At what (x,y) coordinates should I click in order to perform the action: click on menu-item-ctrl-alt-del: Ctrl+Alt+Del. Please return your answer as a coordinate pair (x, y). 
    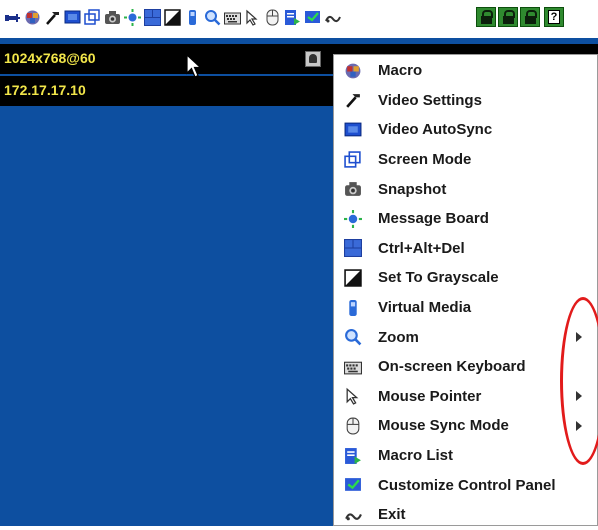
    Looking at the image, I should click on (465, 249).